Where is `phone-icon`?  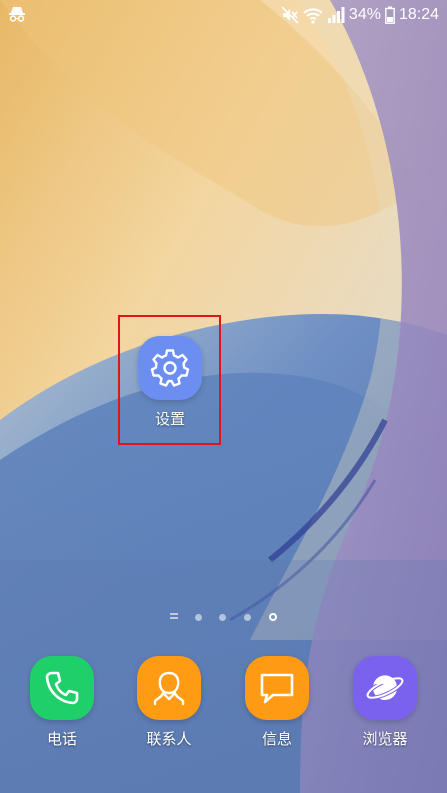 phone-icon is located at coordinates (62, 688).